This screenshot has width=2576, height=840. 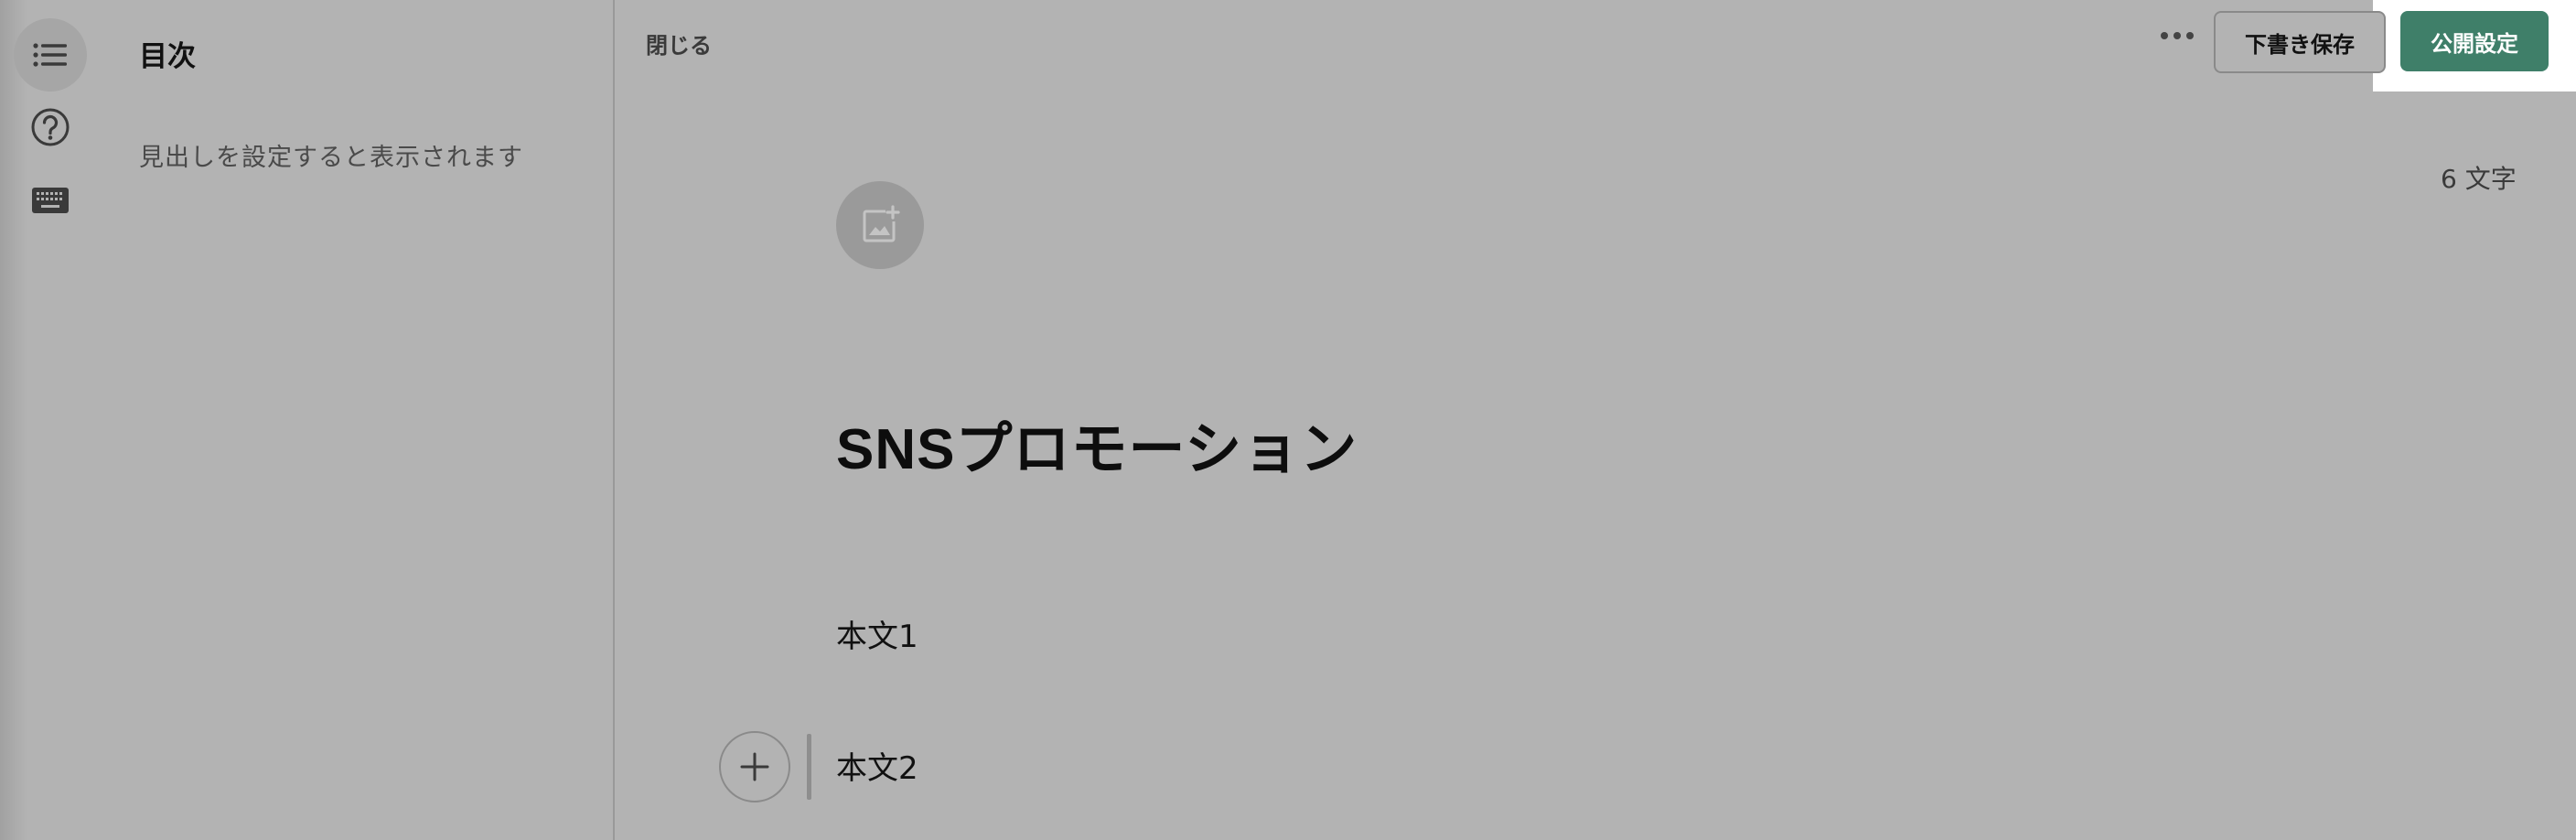 I want to click on toc-list-icon, so click(x=50, y=55).